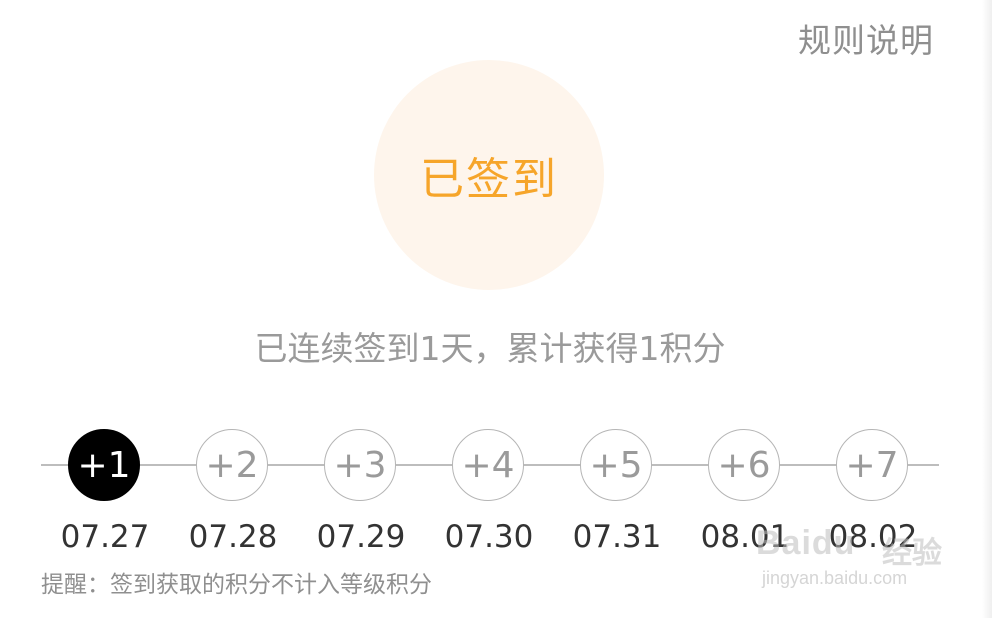  I want to click on watermark-url: jingyan.baidu.com, so click(835, 578).